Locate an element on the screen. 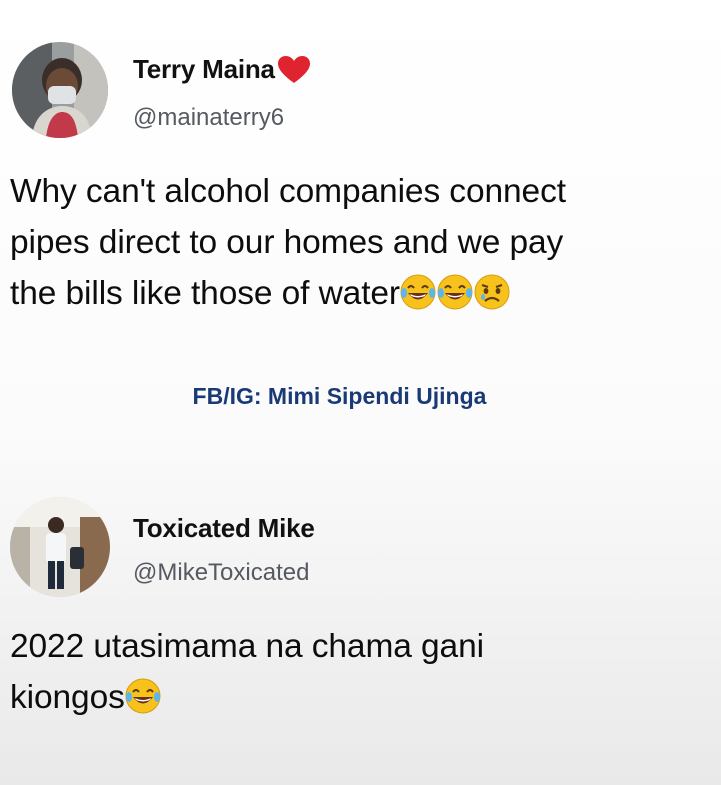 The width and height of the screenshot is (721, 785). worried-face-emoji is located at coordinates (492, 292).